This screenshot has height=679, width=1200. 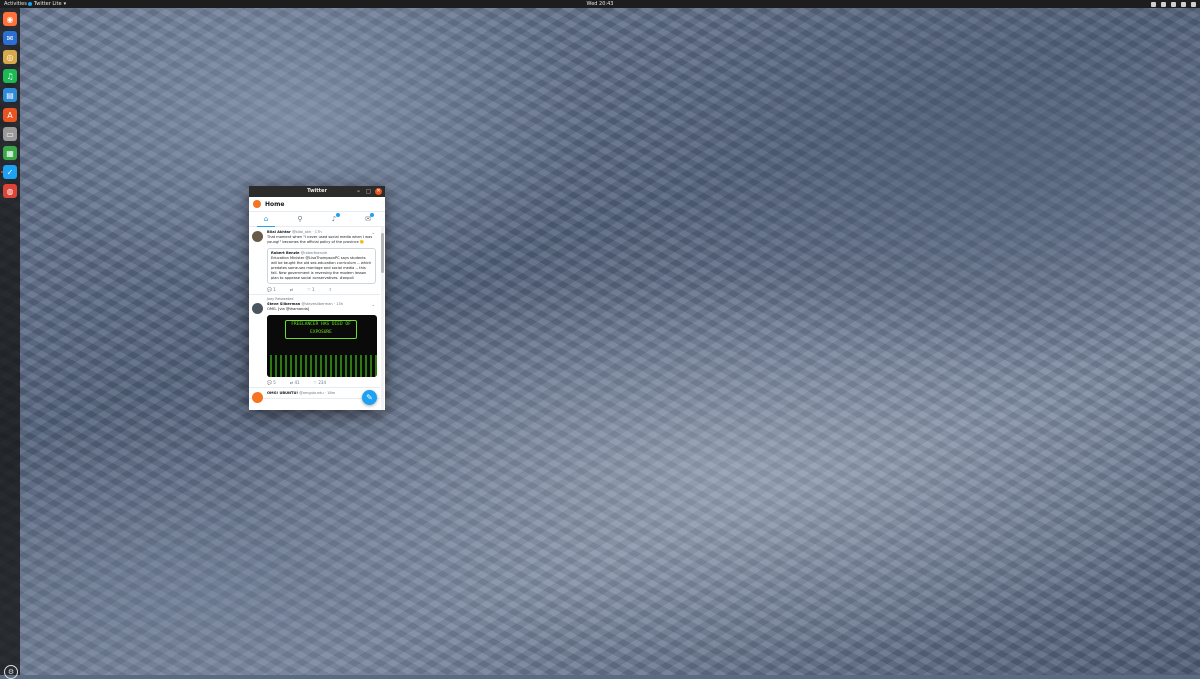 I want to click on reply-icon: 💬 1, so click(x=271, y=289).